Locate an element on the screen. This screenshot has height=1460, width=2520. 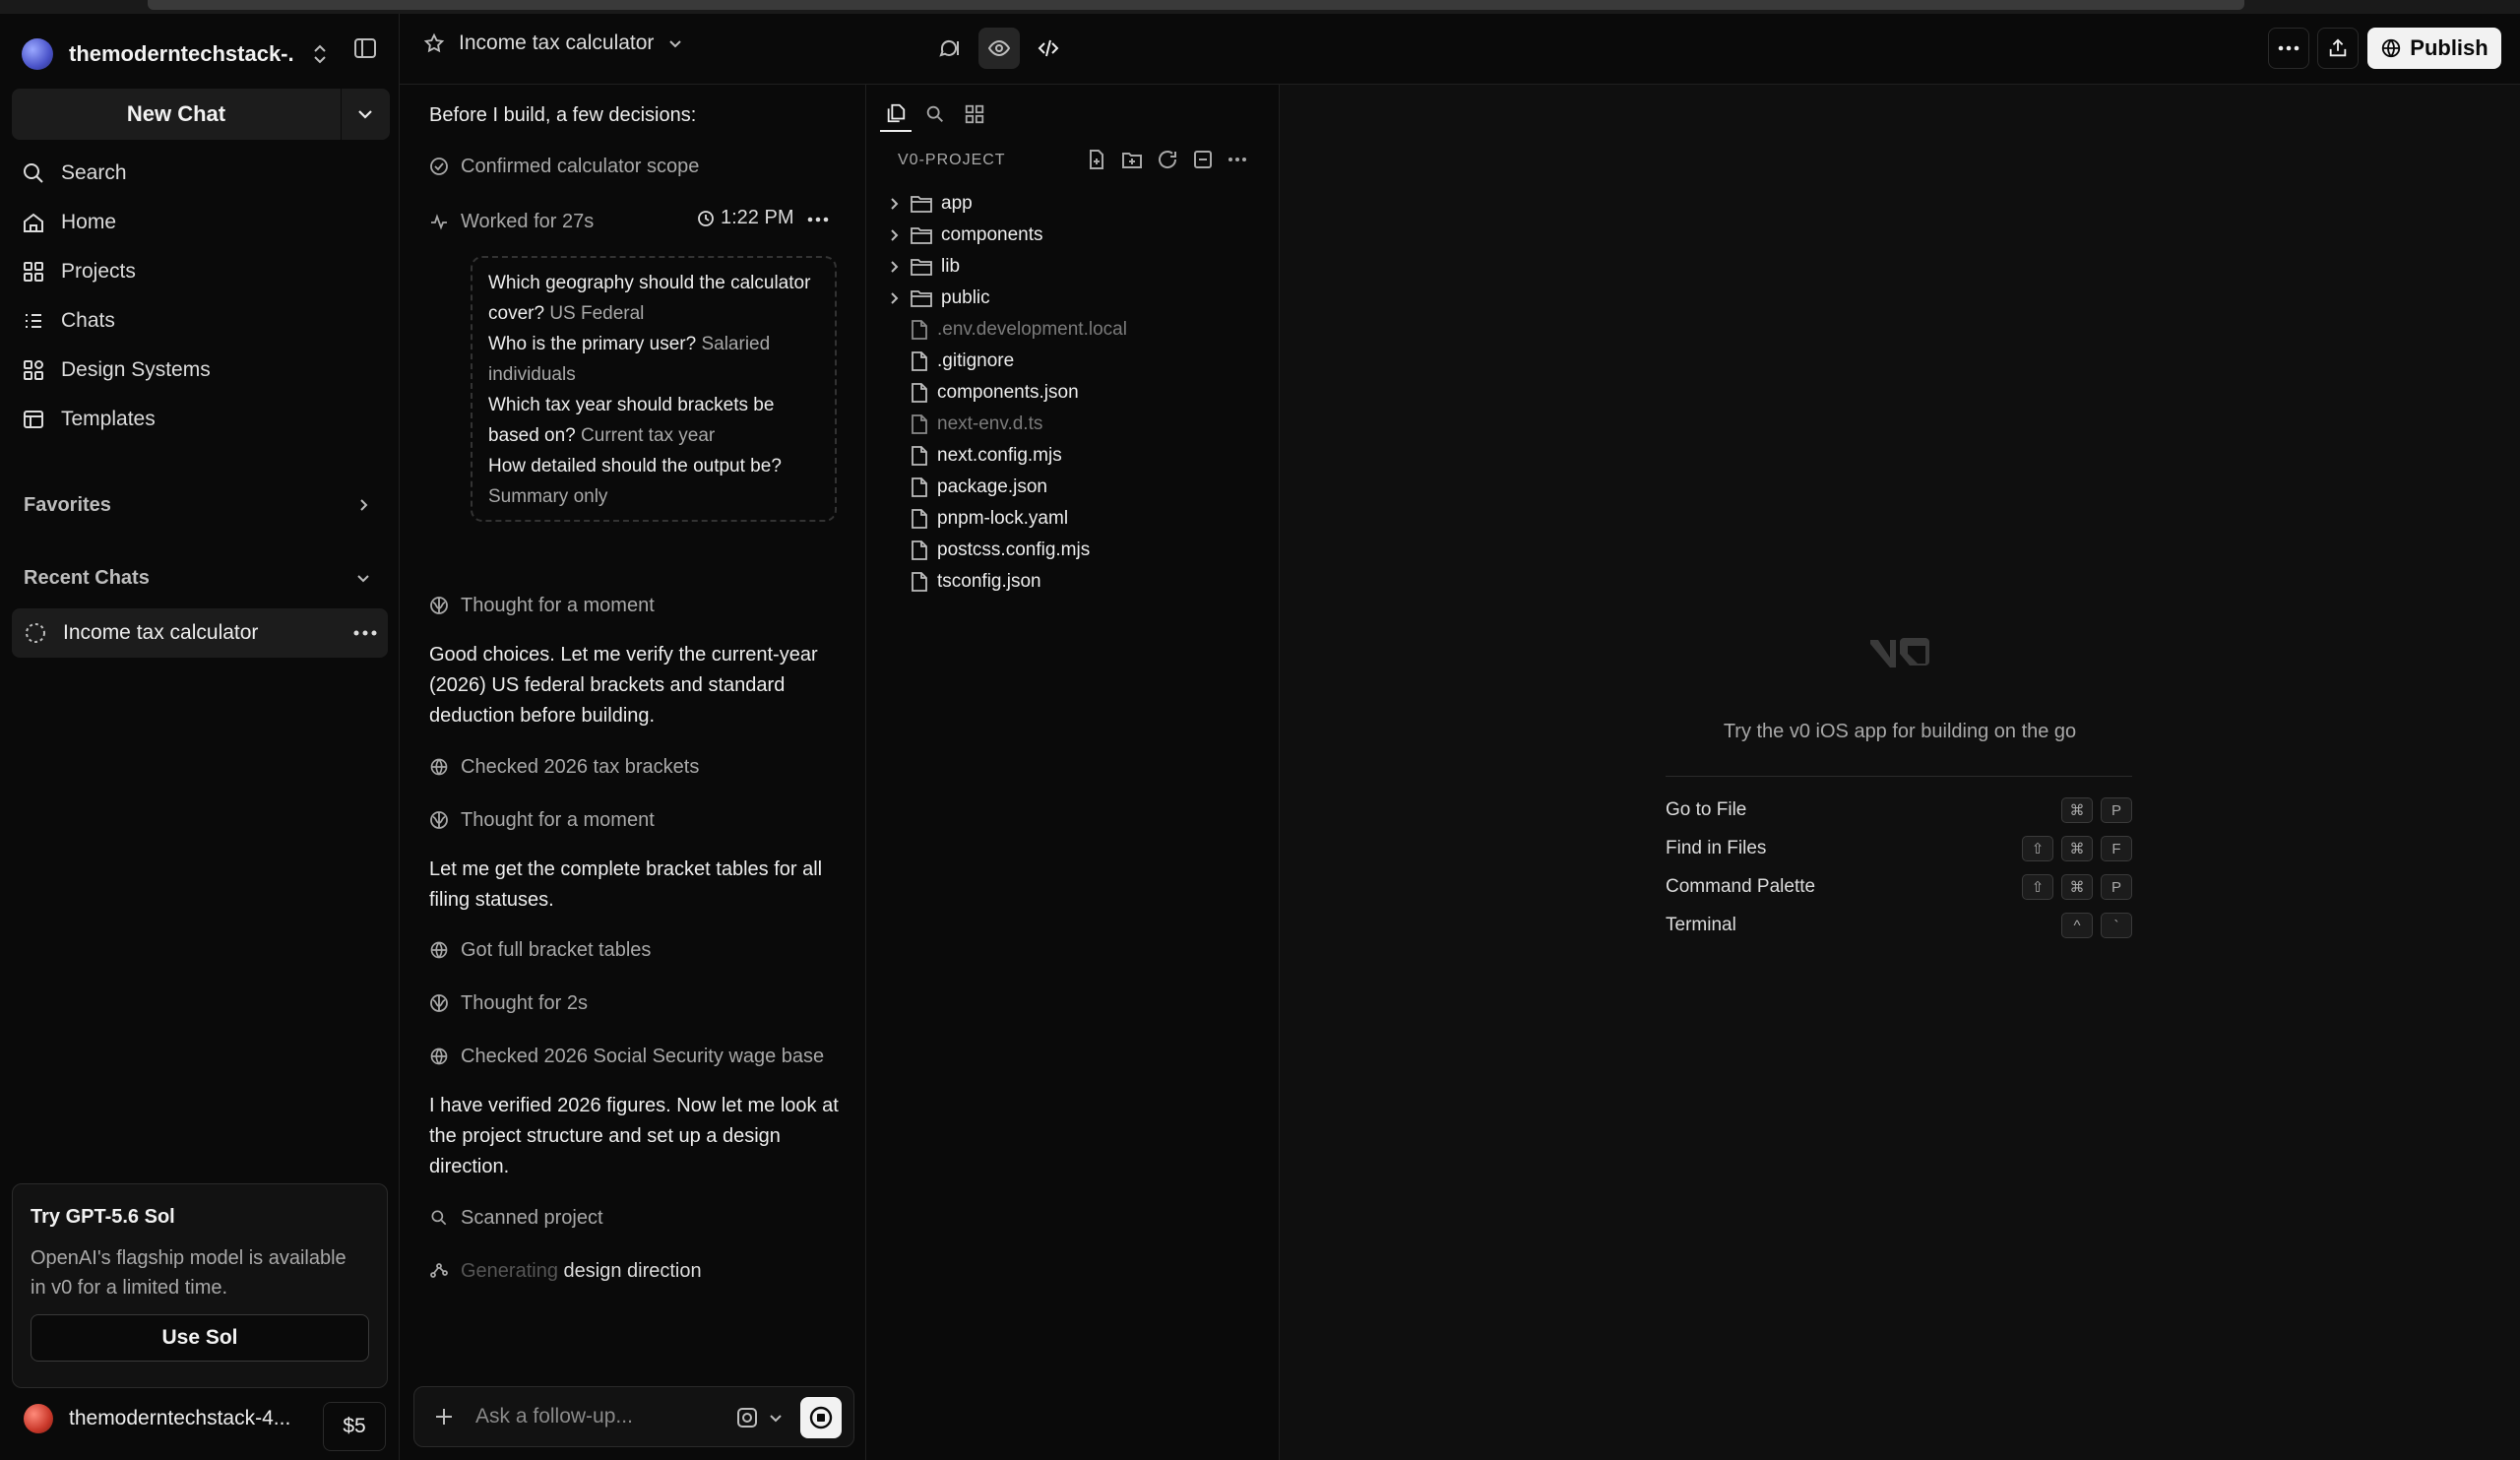
file-name: .gitignore is located at coordinates (976, 360).